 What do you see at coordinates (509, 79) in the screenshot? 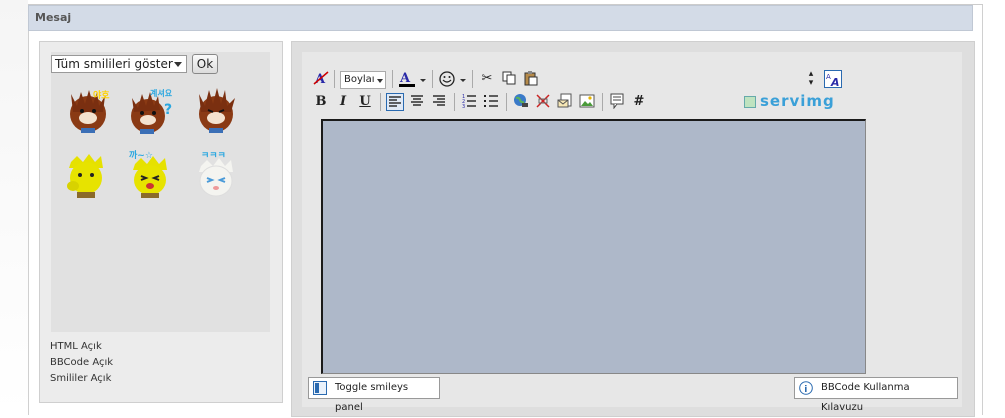
I see `copy-icon` at bounding box center [509, 79].